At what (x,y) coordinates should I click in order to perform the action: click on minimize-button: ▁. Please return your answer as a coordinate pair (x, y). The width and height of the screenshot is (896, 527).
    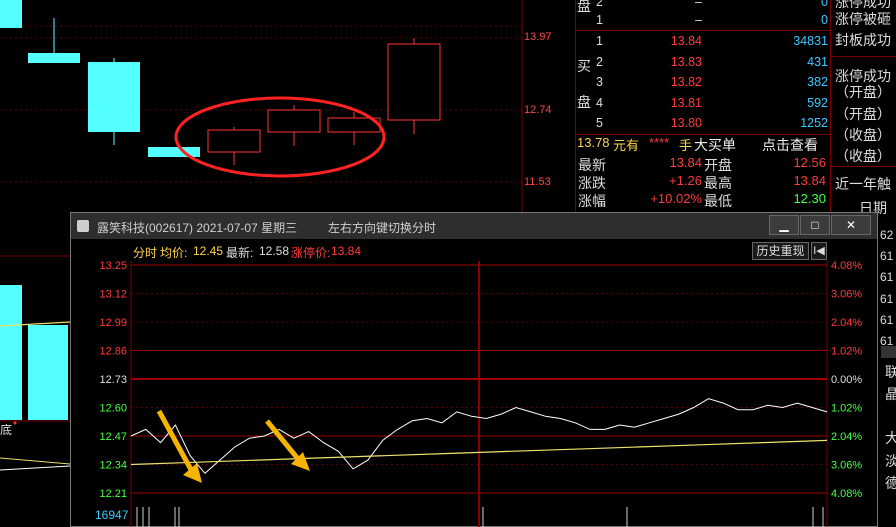
    Looking at the image, I should click on (784, 225).